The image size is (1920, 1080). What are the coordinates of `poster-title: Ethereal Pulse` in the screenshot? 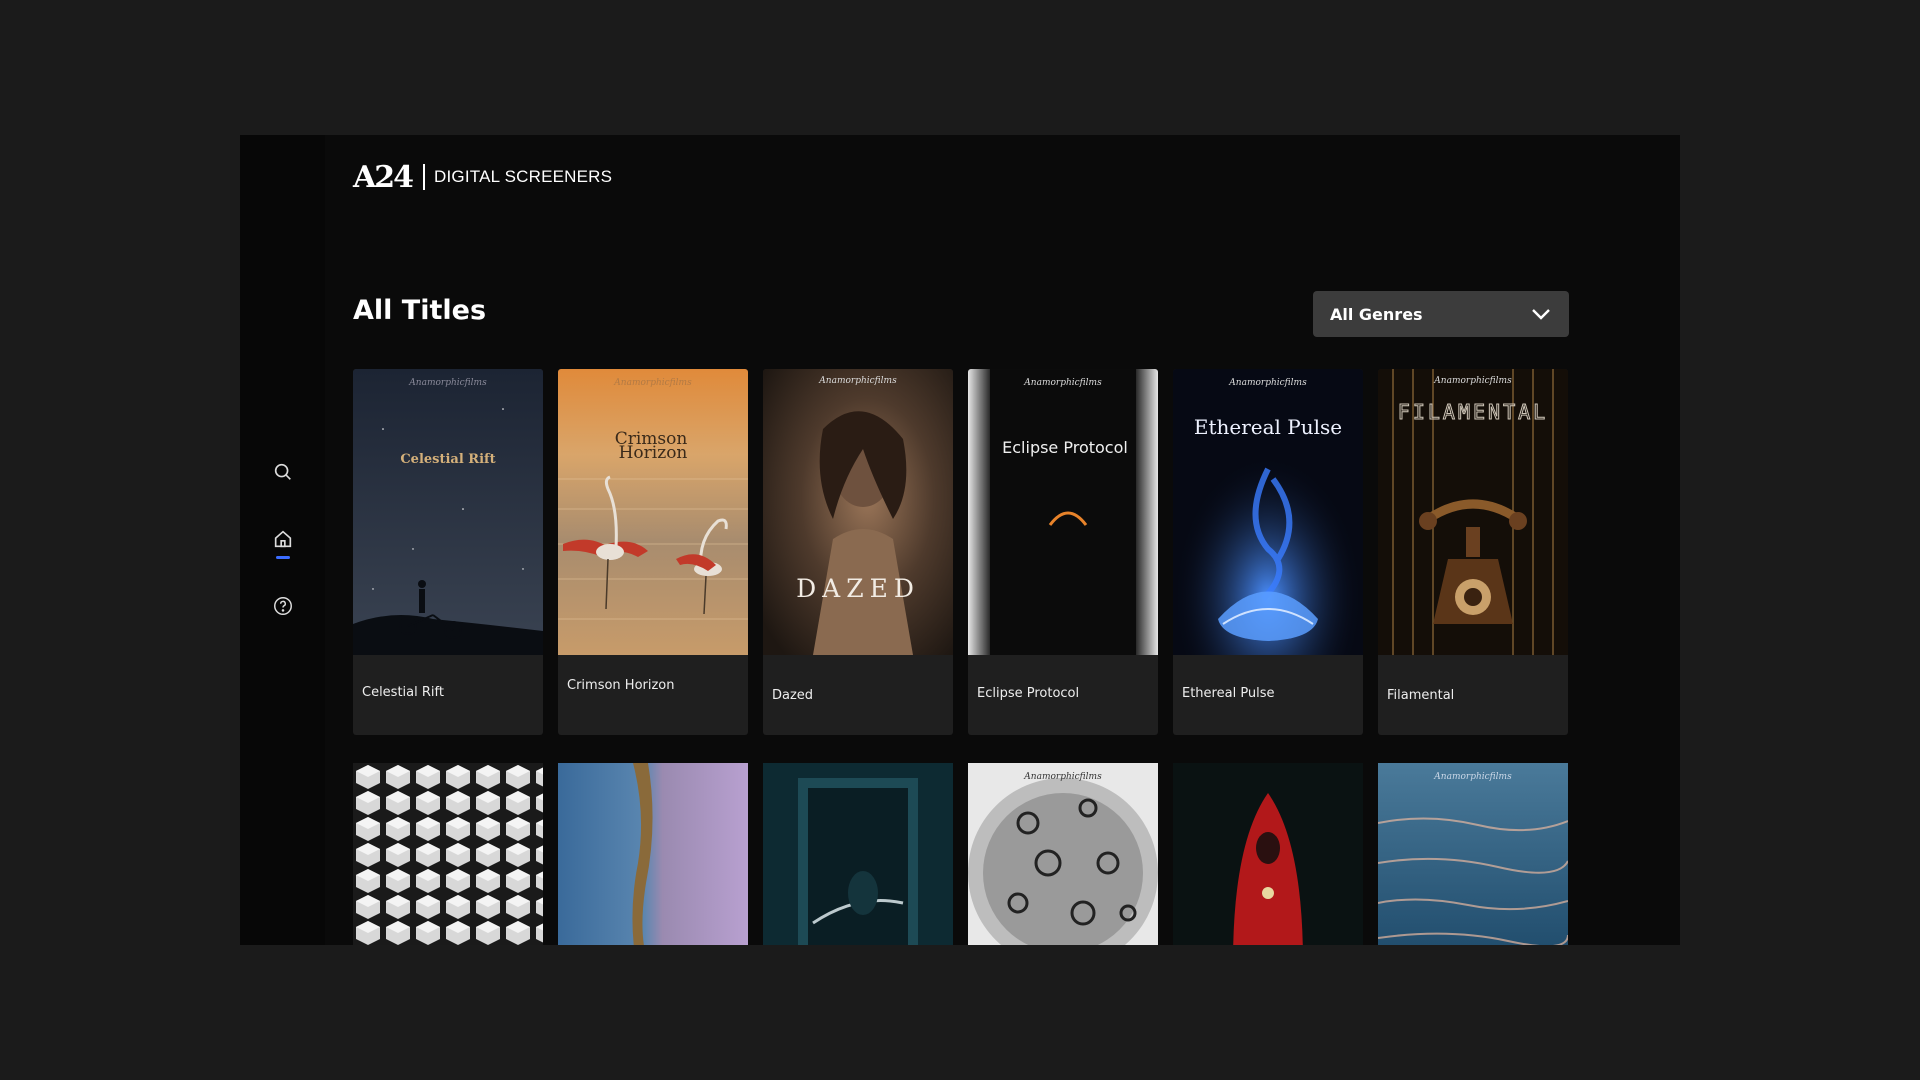 It's located at (1268, 427).